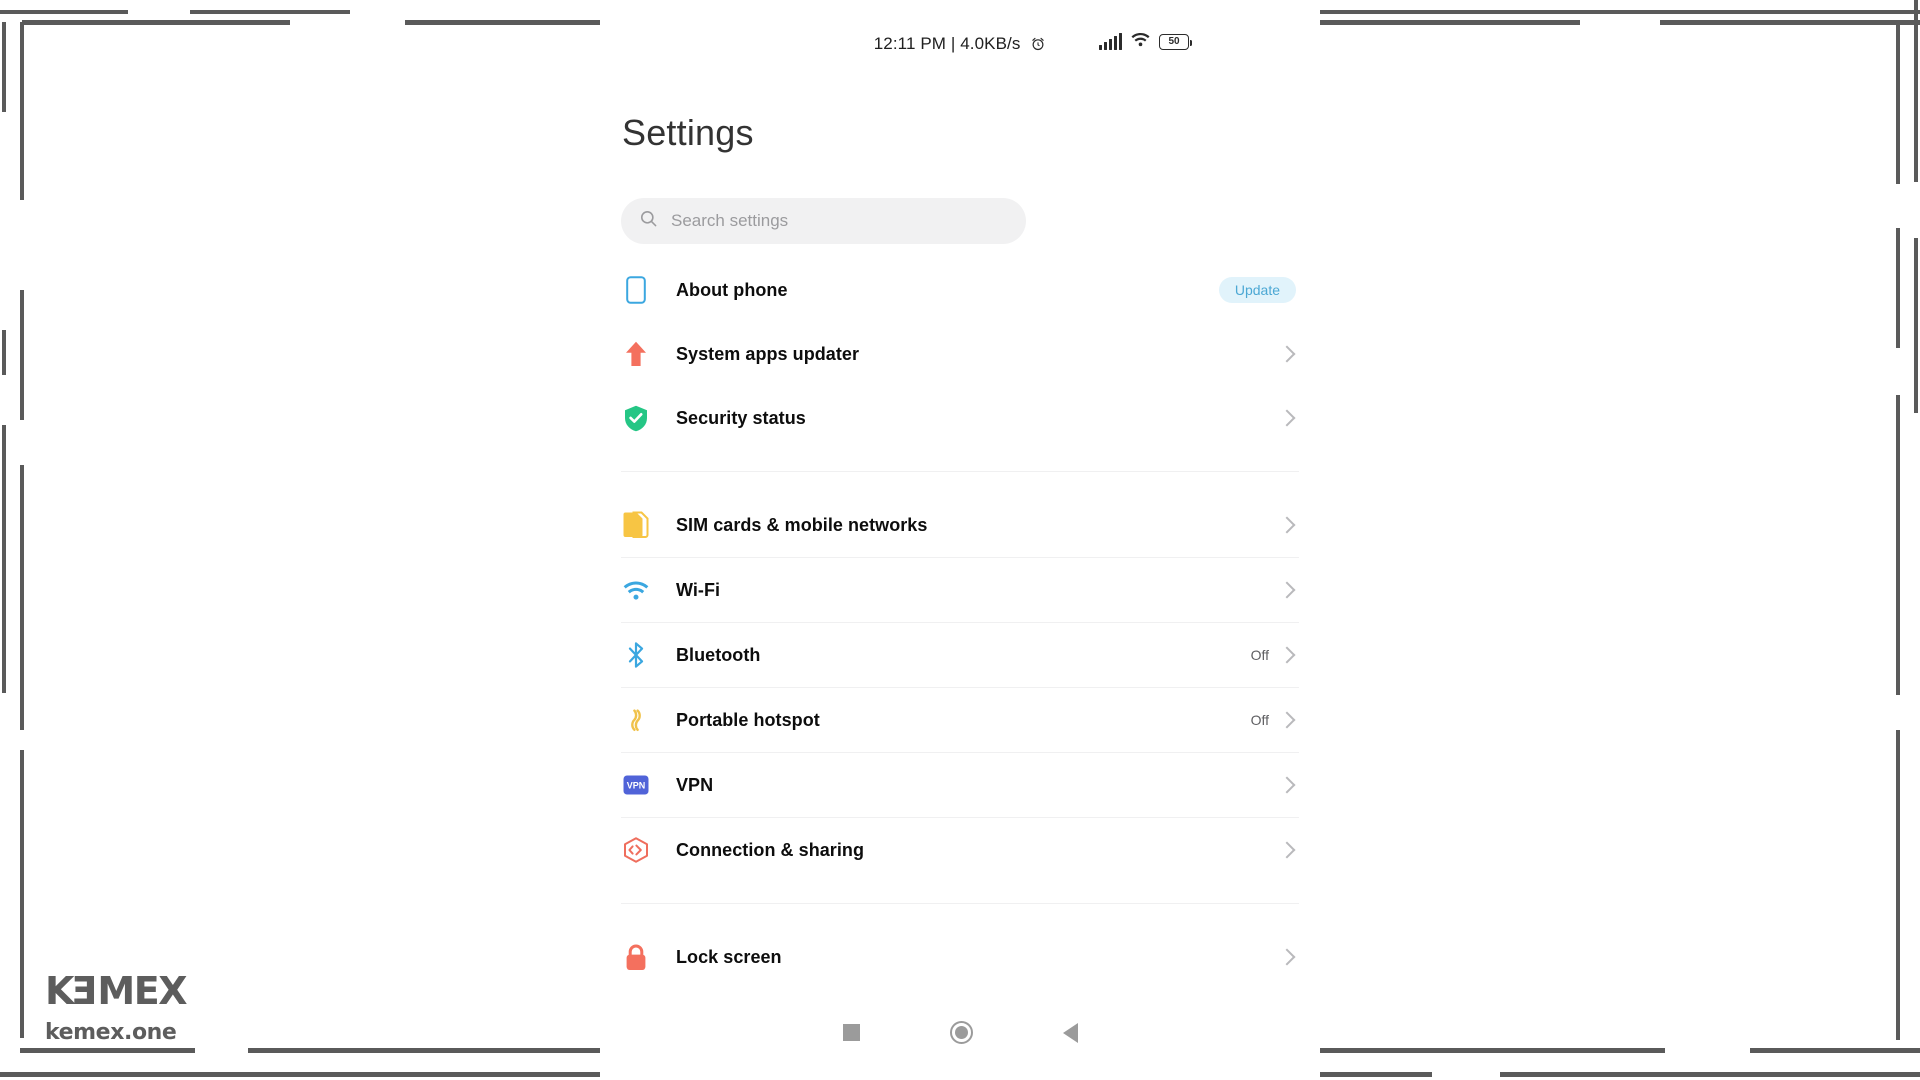 Image resolution: width=1920 pixels, height=1080 pixels. I want to click on watermark-brand-mex: MEX, so click(142, 991).